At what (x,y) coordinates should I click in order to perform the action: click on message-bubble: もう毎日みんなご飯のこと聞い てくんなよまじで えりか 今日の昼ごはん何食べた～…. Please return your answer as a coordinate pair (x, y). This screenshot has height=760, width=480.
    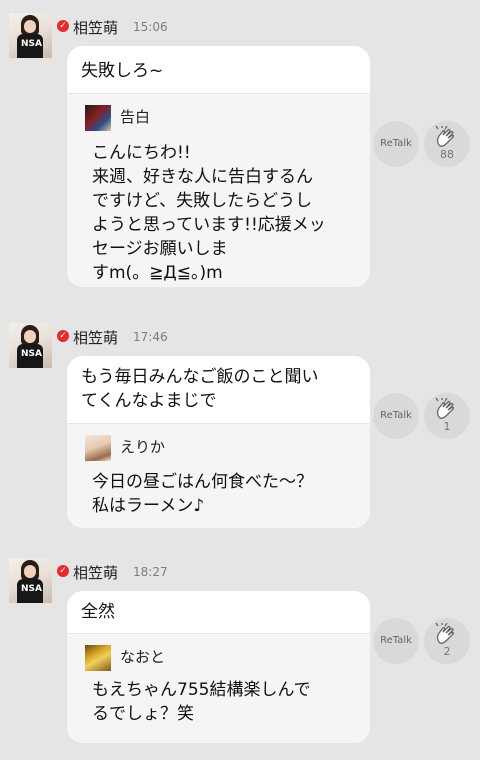
    Looking at the image, I should click on (218, 442).